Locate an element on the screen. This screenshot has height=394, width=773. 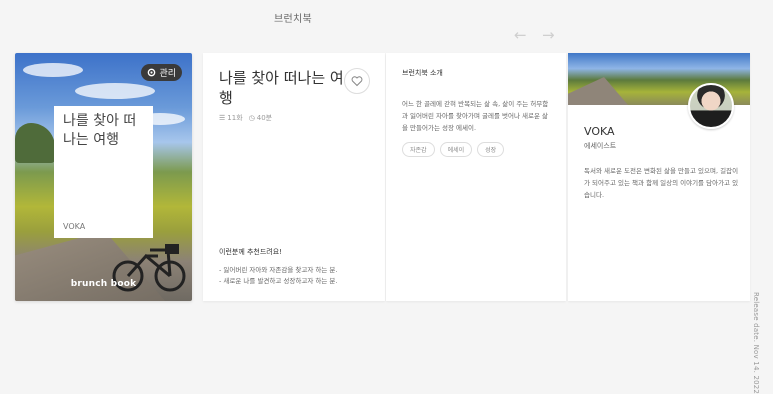
list-icon: ☰ is located at coordinates (222, 118).